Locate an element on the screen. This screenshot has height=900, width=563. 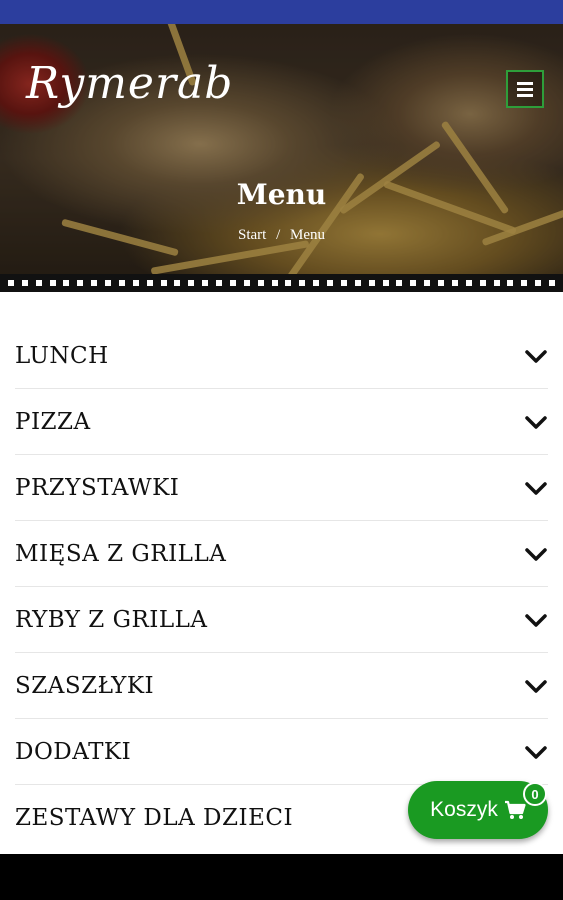
menu-category-label: MIĘSA Z GRILLA is located at coordinates (121, 553).